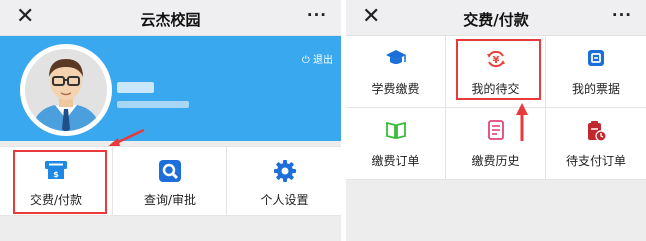  What do you see at coordinates (395, 161) in the screenshot?
I see `tile-pay-orders-label: 缴费订单` at bounding box center [395, 161].